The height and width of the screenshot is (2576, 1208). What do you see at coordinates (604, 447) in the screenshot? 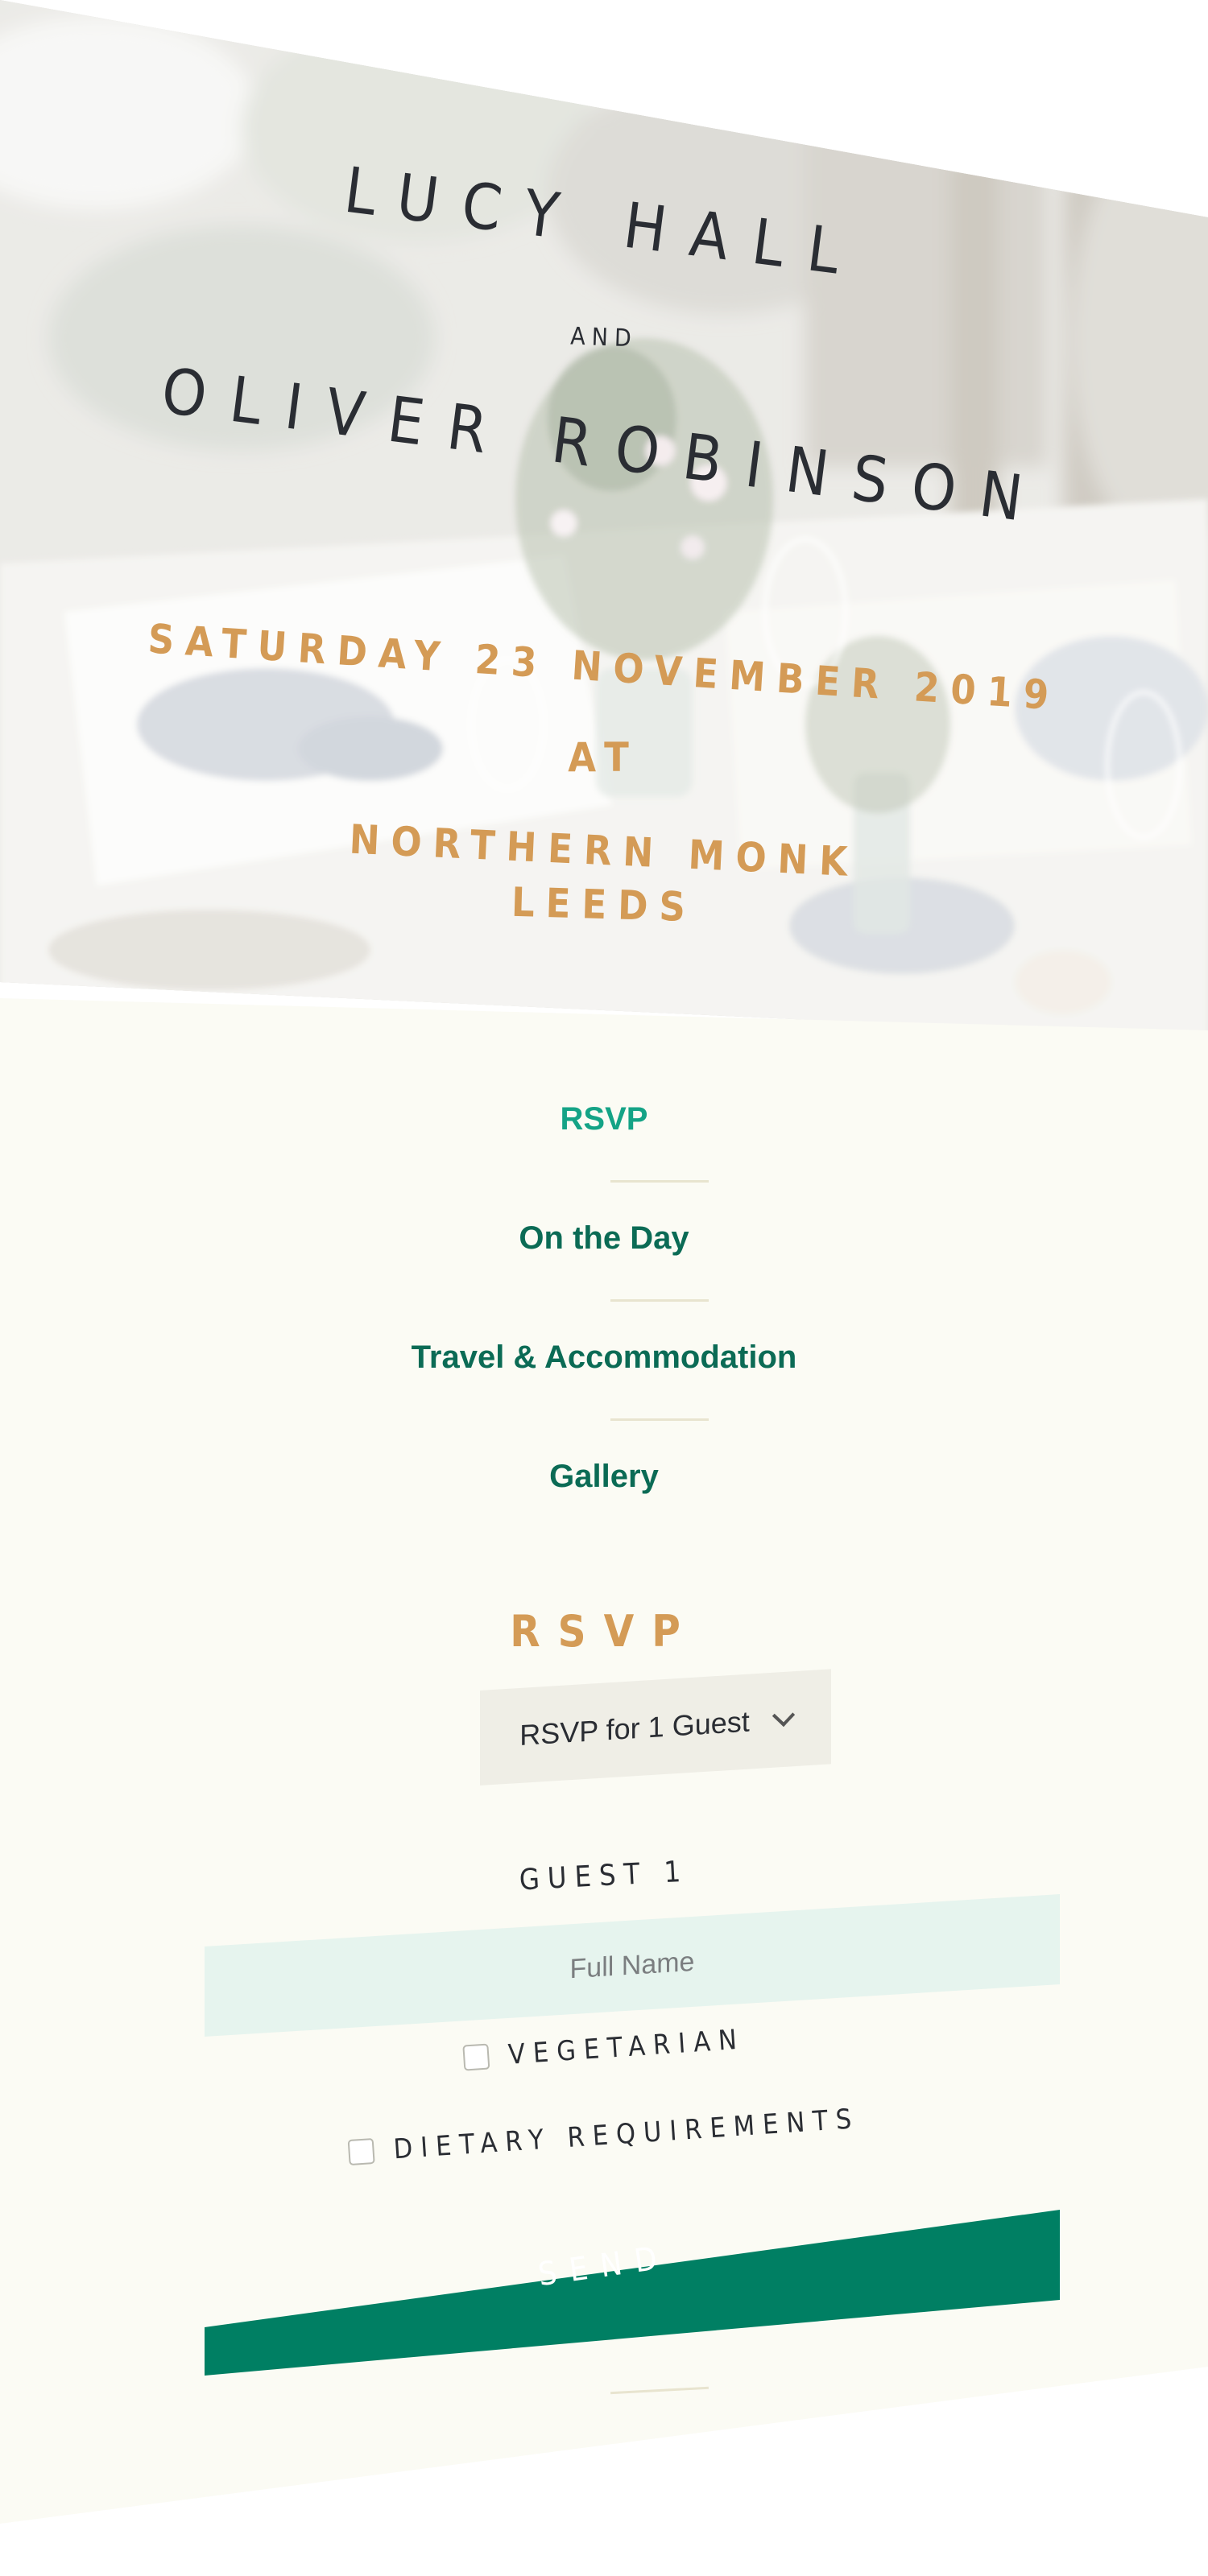
I see `groom-name: OLIVER ROBINSON` at bounding box center [604, 447].